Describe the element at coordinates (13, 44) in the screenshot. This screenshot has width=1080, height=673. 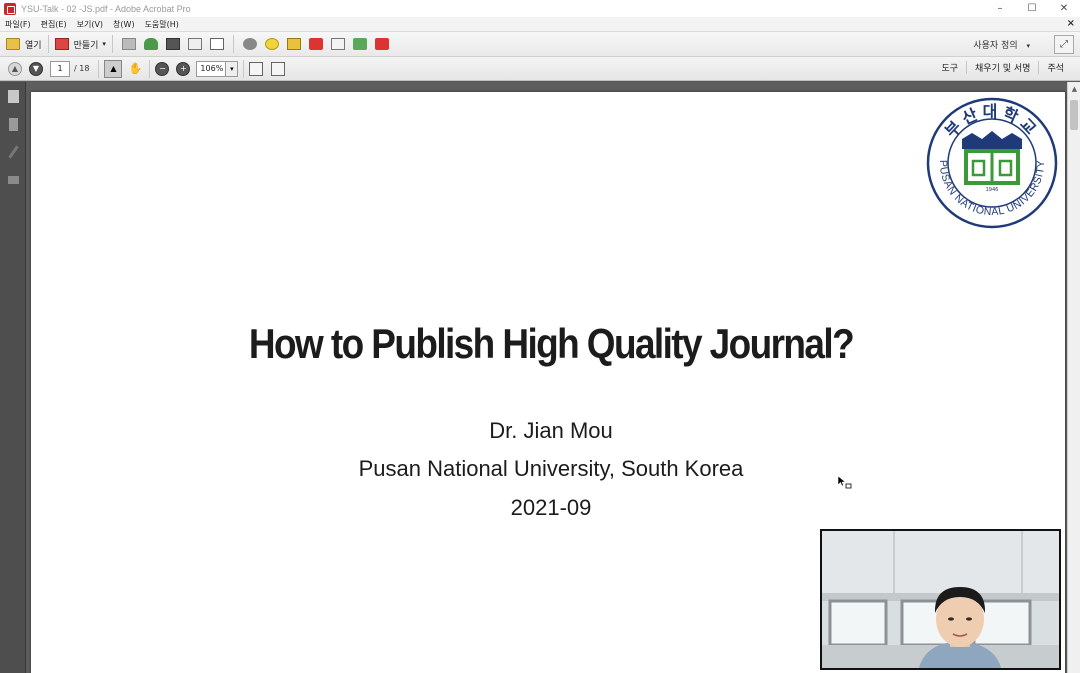
I see `folder-icon` at that location.